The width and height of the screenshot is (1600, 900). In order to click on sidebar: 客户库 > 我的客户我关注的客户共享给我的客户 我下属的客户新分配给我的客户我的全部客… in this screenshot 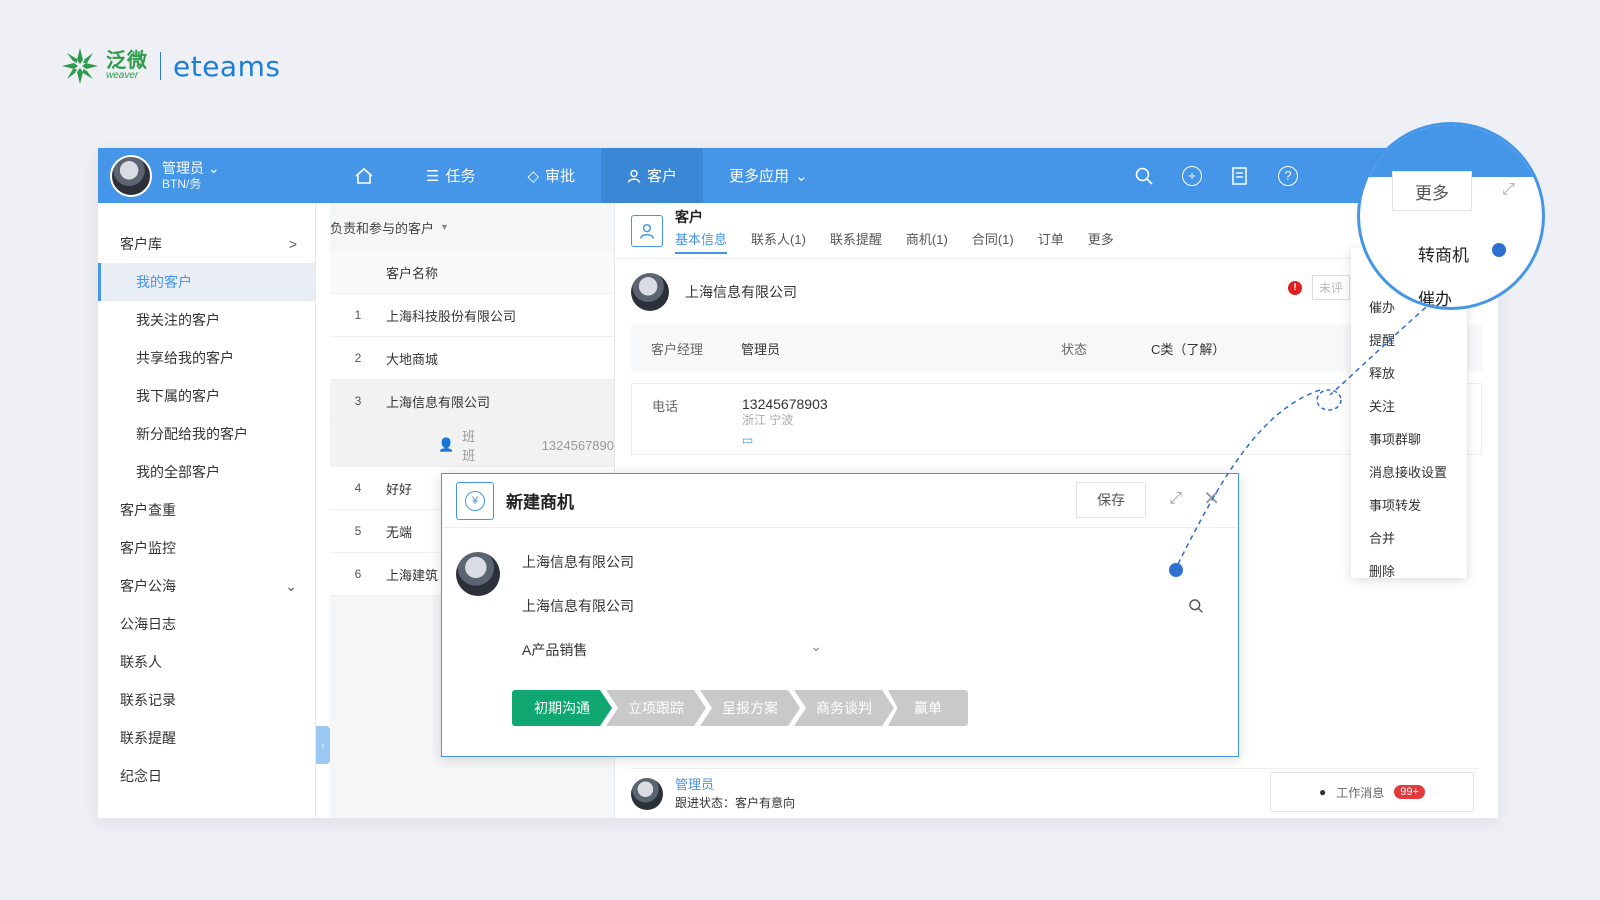, I will do `click(207, 510)`.